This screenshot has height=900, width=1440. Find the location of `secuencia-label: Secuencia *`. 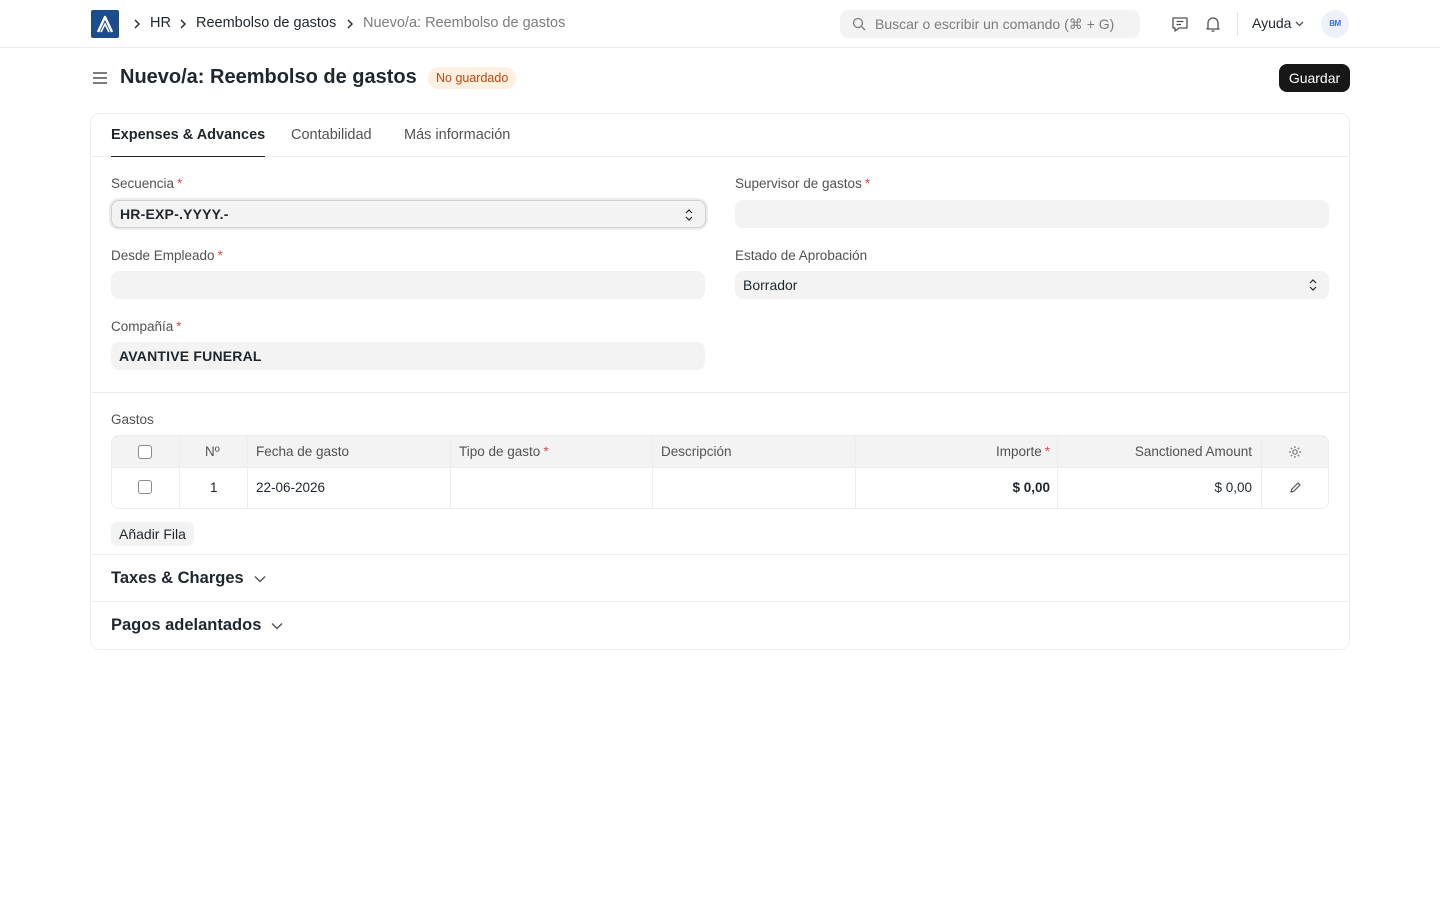

secuencia-label: Secuencia * is located at coordinates (147, 183).